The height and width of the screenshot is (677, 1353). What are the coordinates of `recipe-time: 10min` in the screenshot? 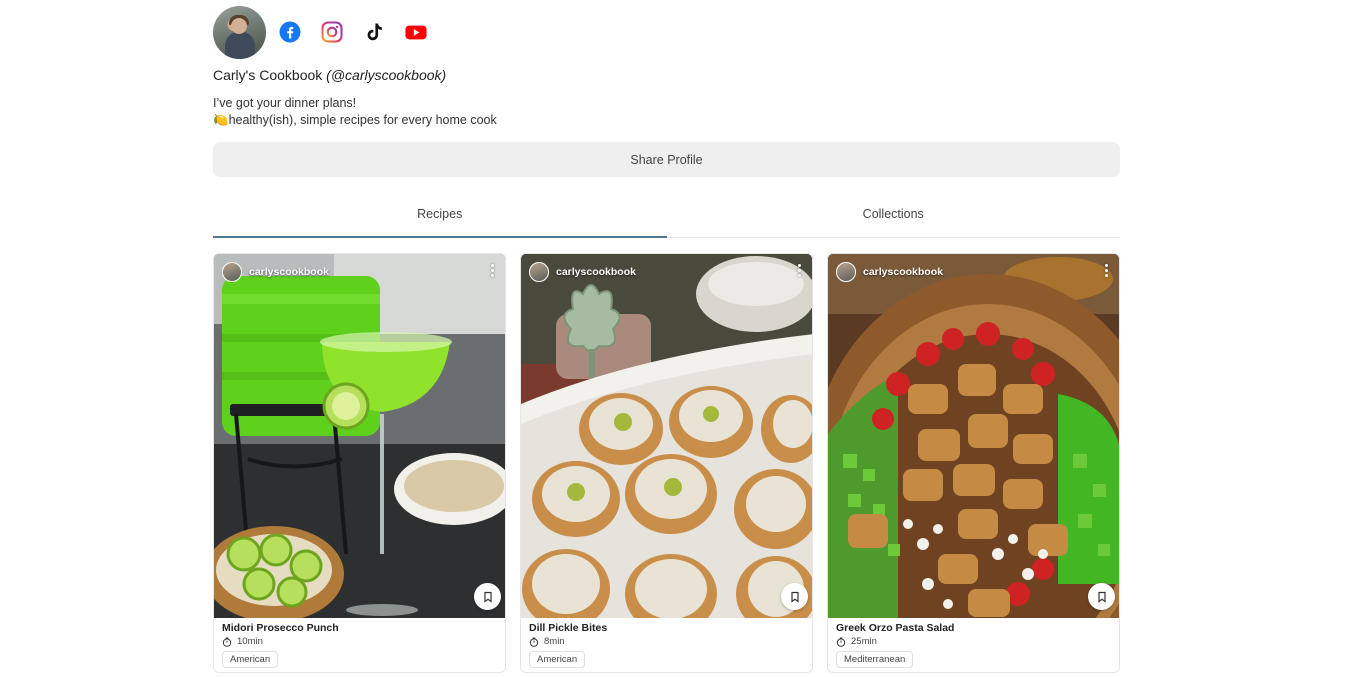 It's located at (242, 641).